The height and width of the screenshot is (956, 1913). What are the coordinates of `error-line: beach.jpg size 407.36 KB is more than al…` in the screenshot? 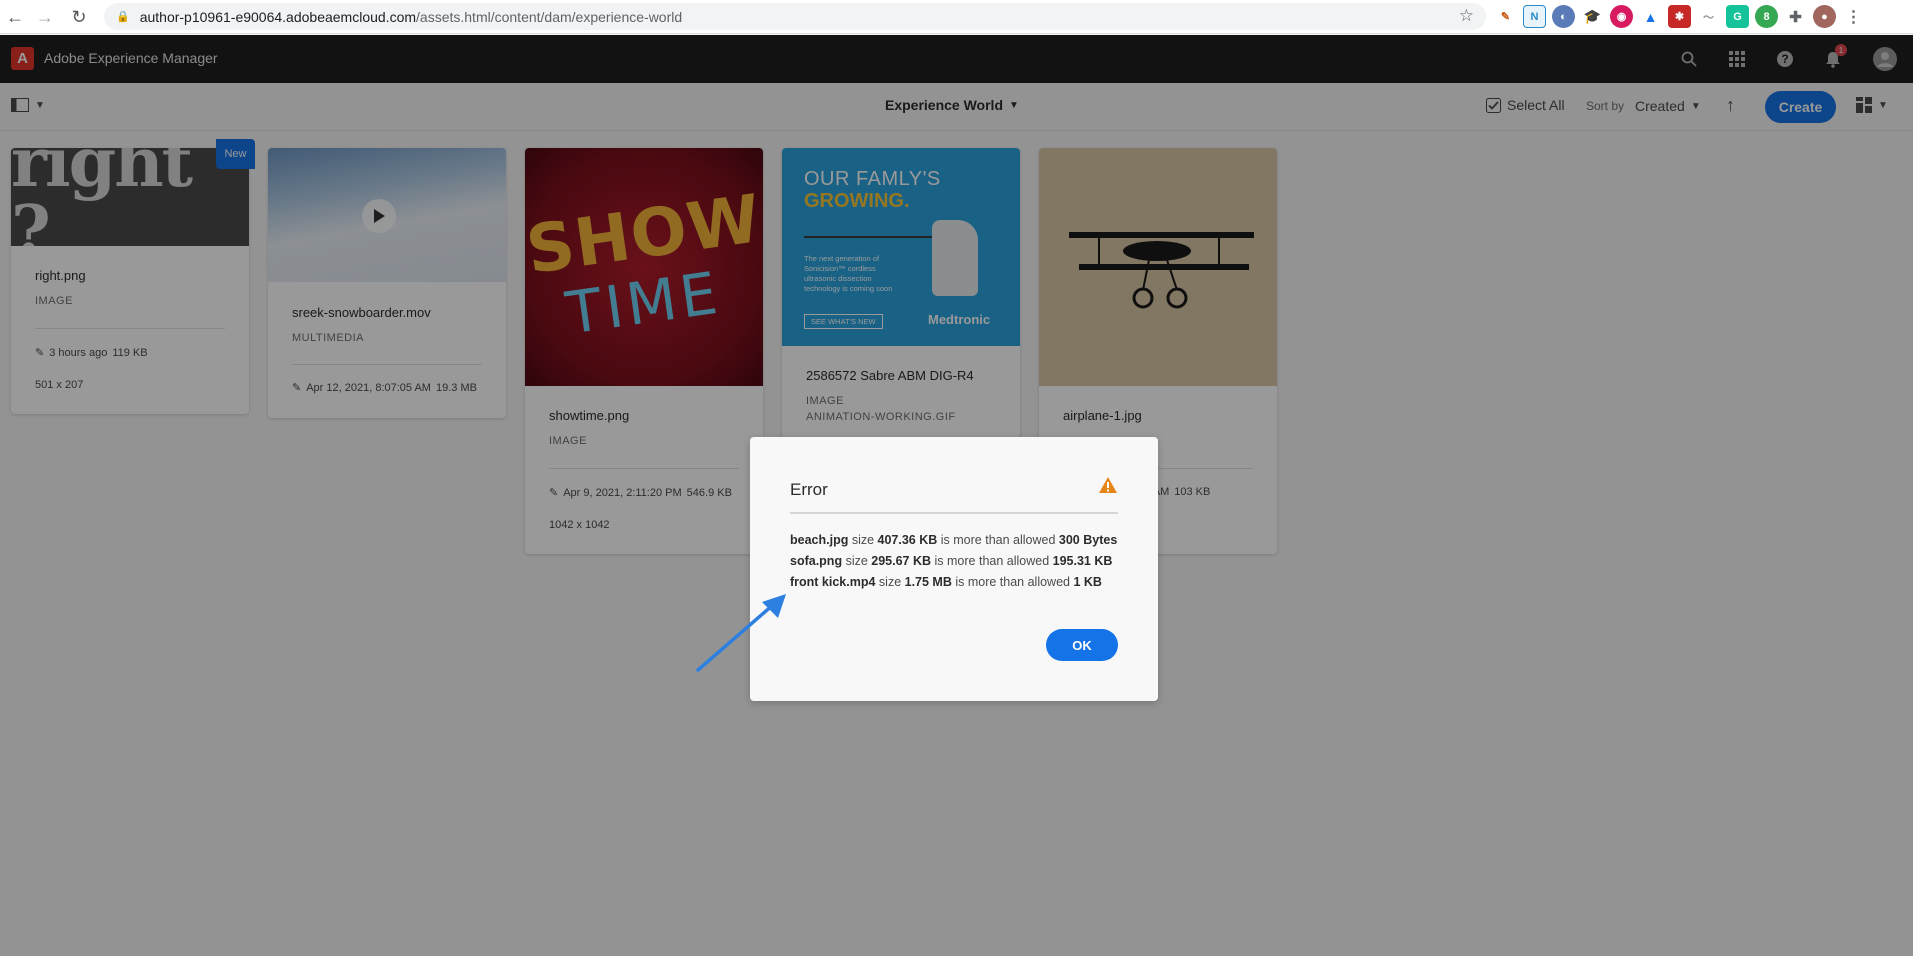 It's located at (954, 540).